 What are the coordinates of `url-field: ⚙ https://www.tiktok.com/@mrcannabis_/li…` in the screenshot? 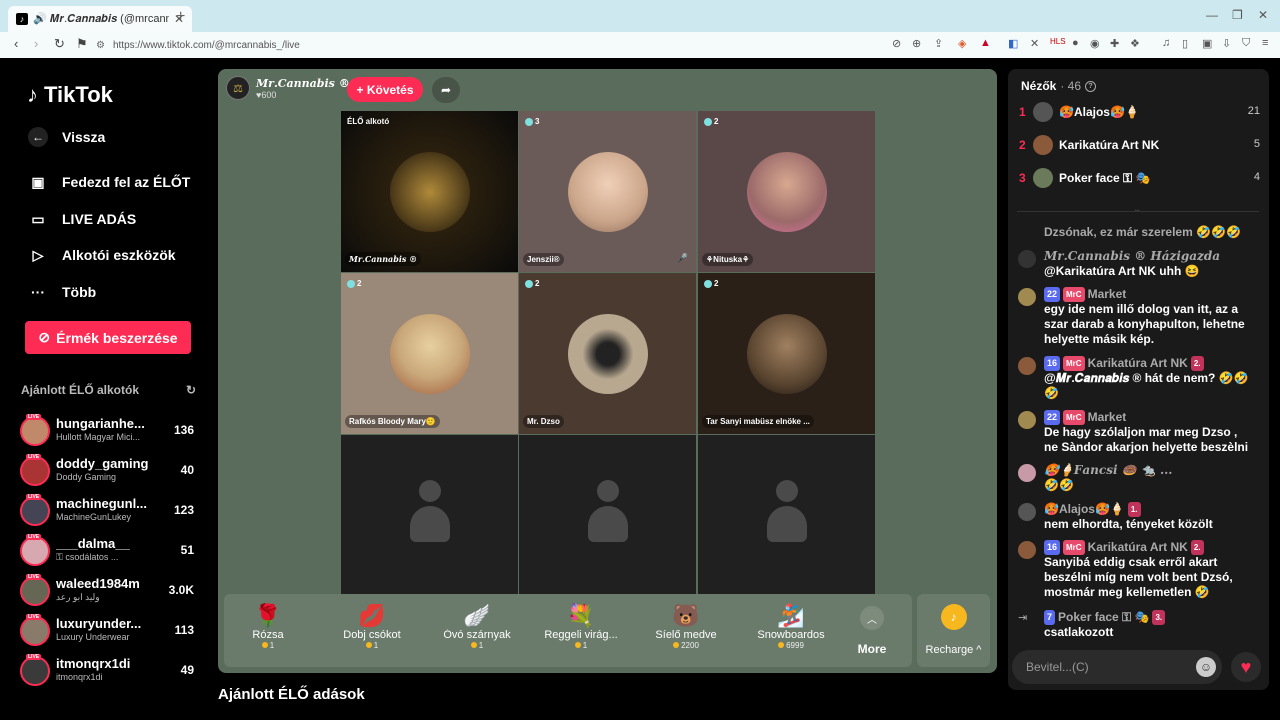 It's located at (526, 45).